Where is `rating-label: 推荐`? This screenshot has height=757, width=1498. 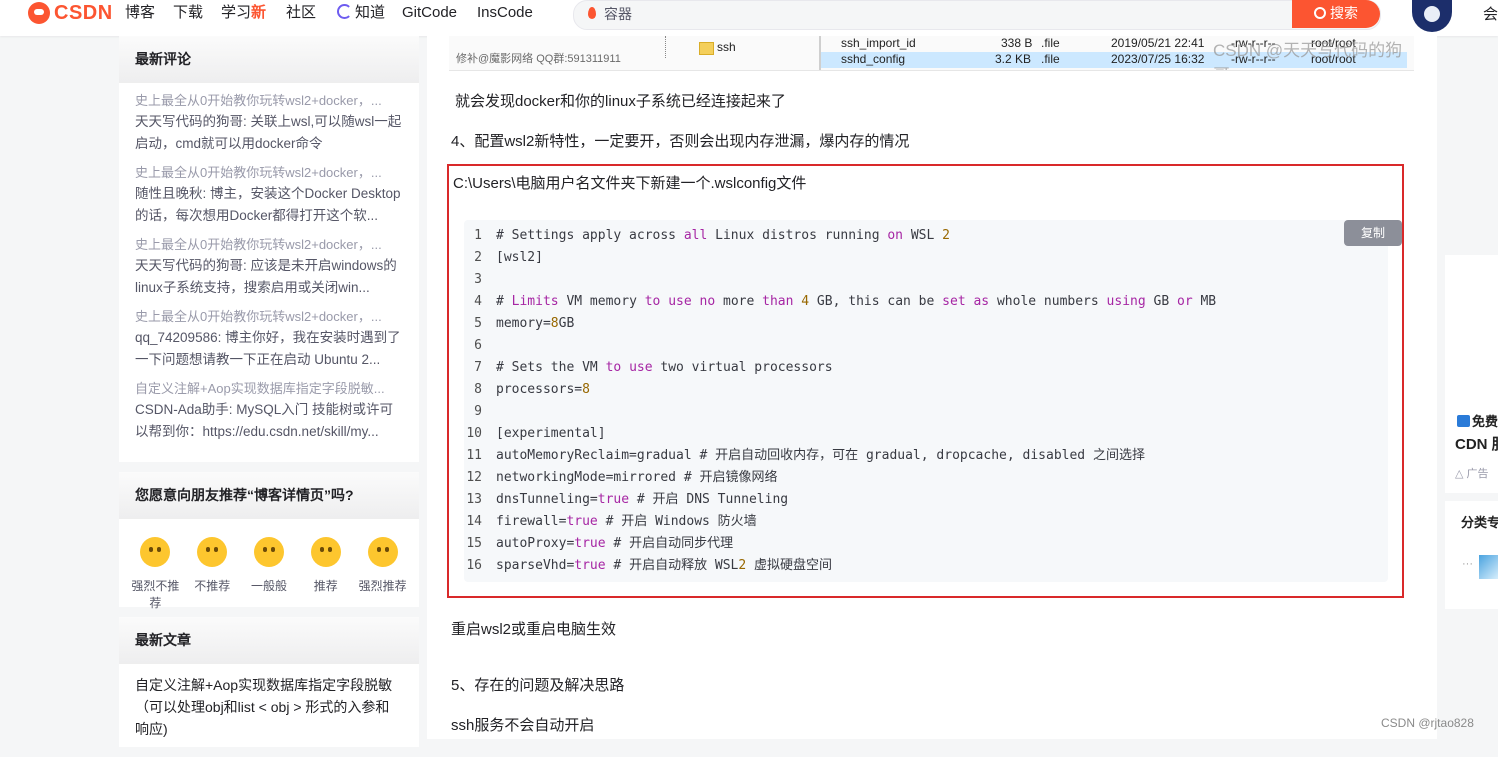 rating-label: 推荐 is located at coordinates (325, 586).